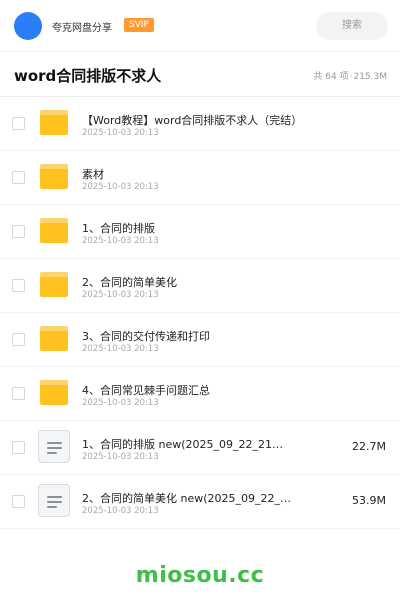 Image resolution: width=400 pixels, height=600 pixels. What do you see at coordinates (93, 174) in the screenshot?
I see `item-name: 素材` at bounding box center [93, 174].